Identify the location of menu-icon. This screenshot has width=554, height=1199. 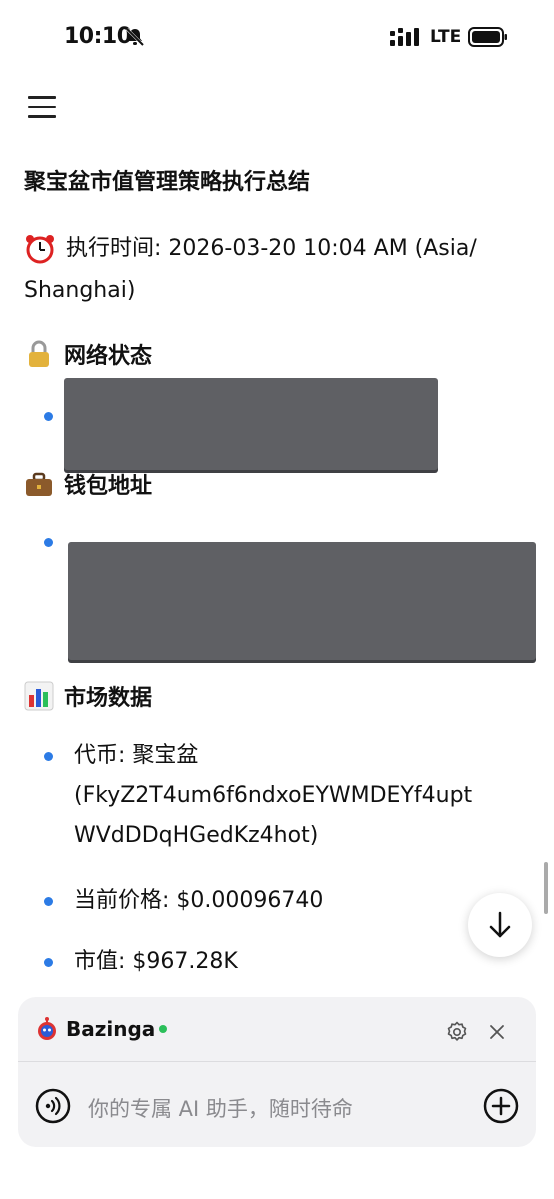
(42, 108).